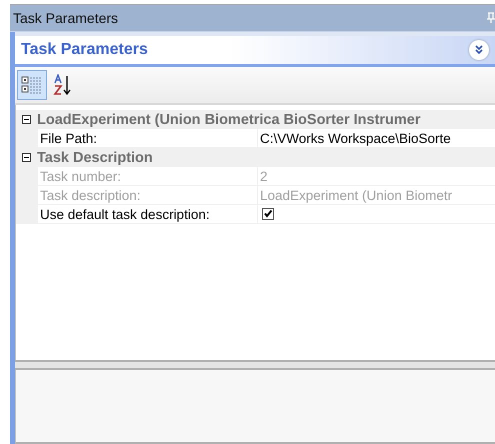 Image resolution: width=495 pixels, height=444 pixels. What do you see at coordinates (95, 158) in the screenshot?
I see `category-header: Task Description` at bounding box center [95, 158].